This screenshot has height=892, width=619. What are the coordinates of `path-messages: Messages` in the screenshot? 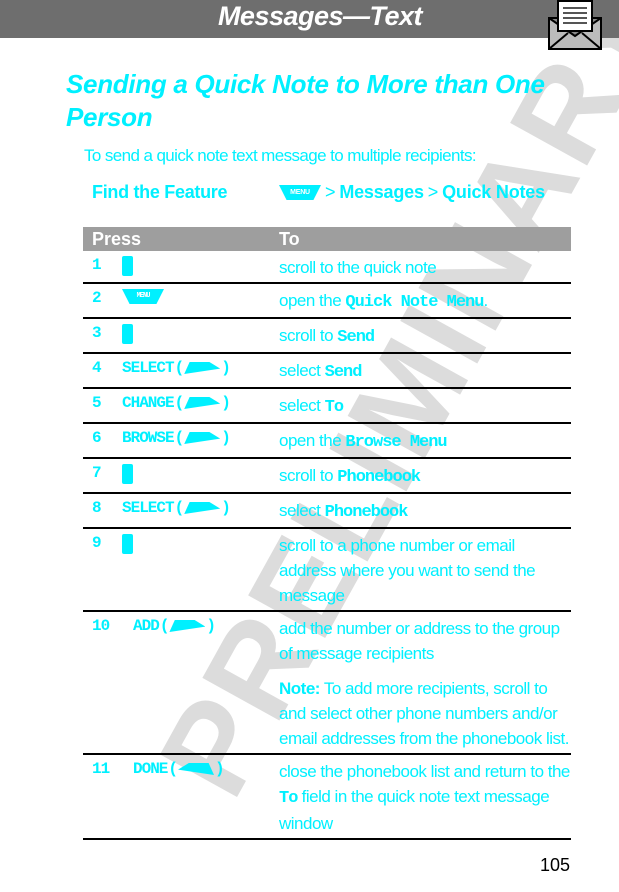 It's located at (381, 192).